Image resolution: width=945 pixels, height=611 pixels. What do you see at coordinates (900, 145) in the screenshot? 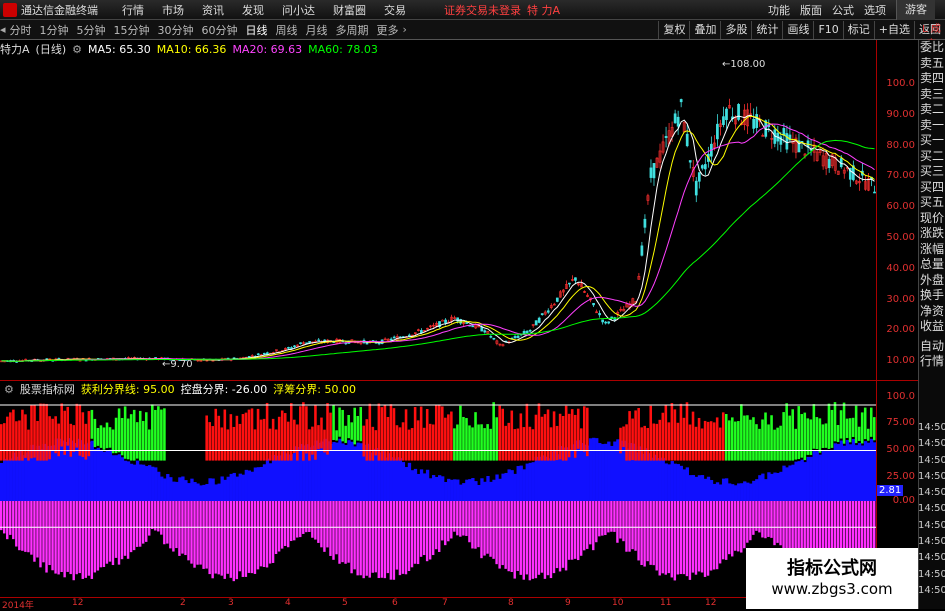
I see `price-tick-label: 80.00` at bounding box center [900, 145].